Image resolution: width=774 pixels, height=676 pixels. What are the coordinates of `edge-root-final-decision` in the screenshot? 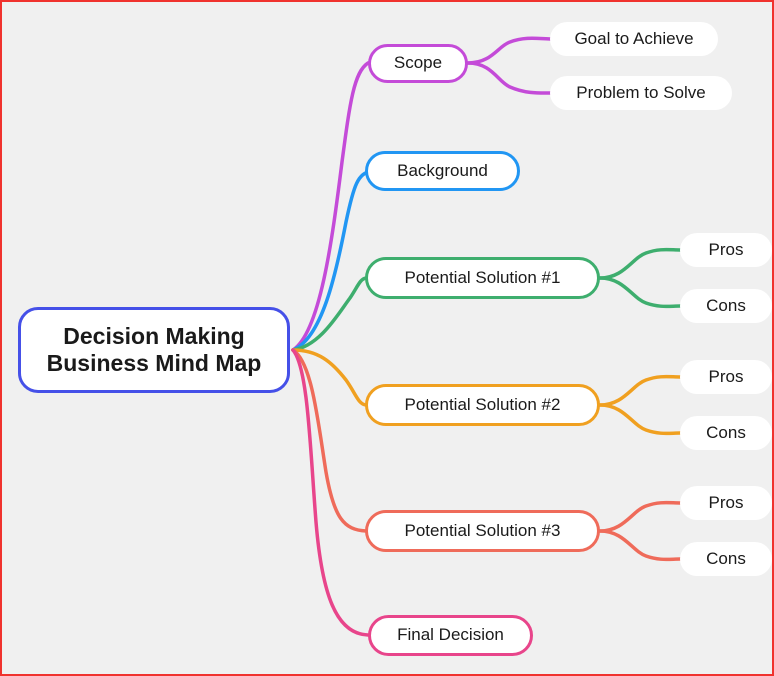 It's located at (330, 492).